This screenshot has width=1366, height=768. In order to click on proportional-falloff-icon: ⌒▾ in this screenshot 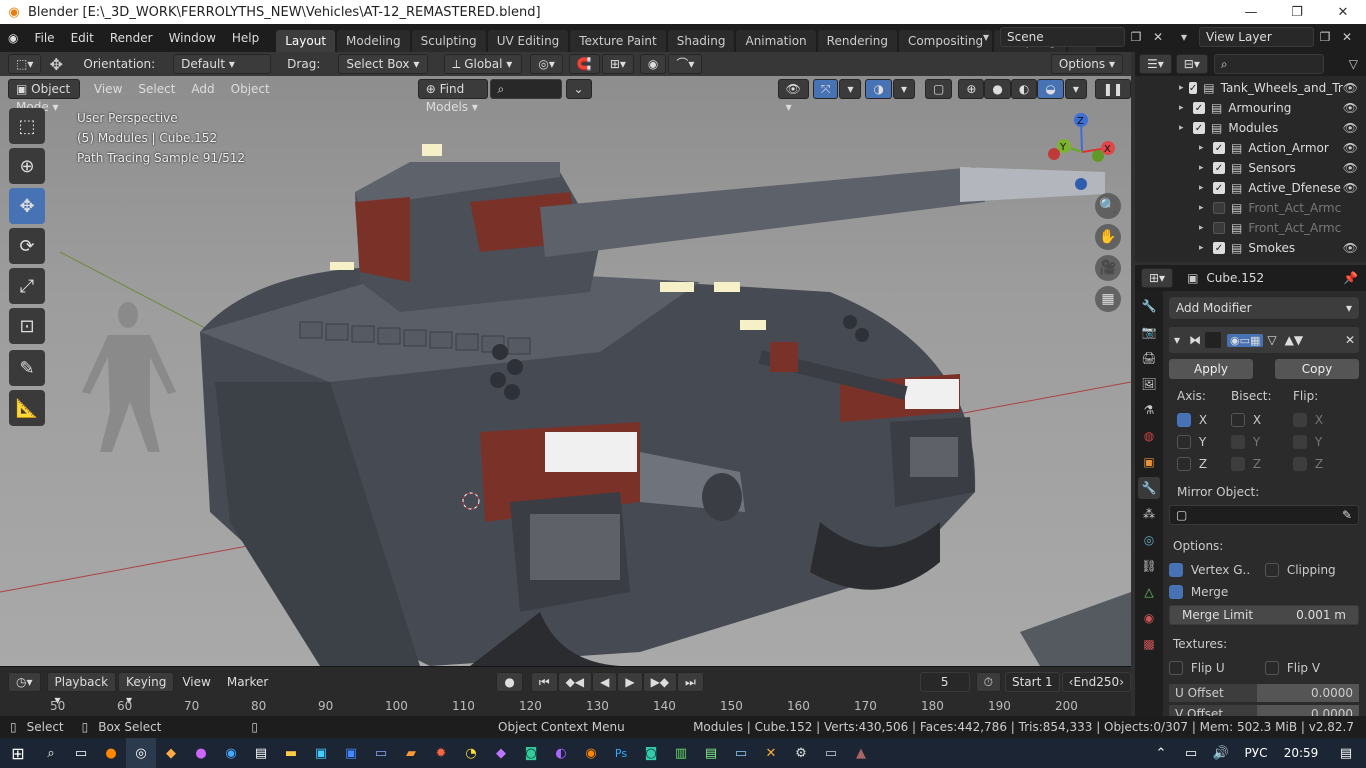, I will do `click(685, 64)`.